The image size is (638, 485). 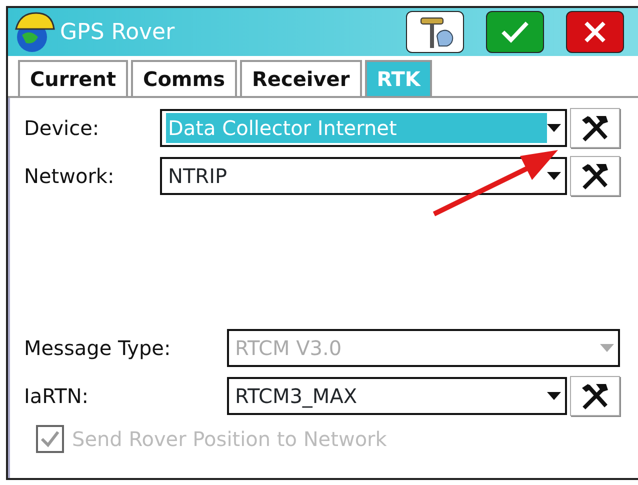 I want to click on close-icon, so click(x=595, y=32).